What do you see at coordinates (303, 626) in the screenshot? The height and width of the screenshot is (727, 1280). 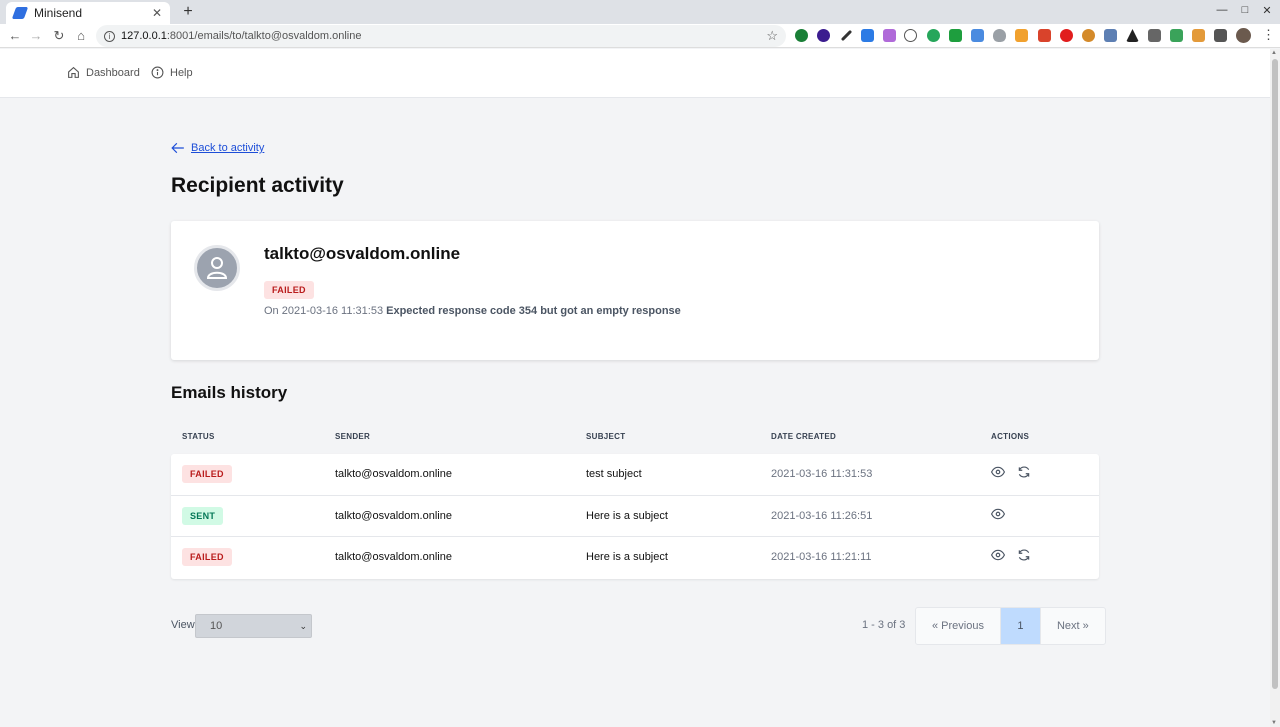 I see `chevron-down-icon: ⌄` at bounding box center [303, 626].